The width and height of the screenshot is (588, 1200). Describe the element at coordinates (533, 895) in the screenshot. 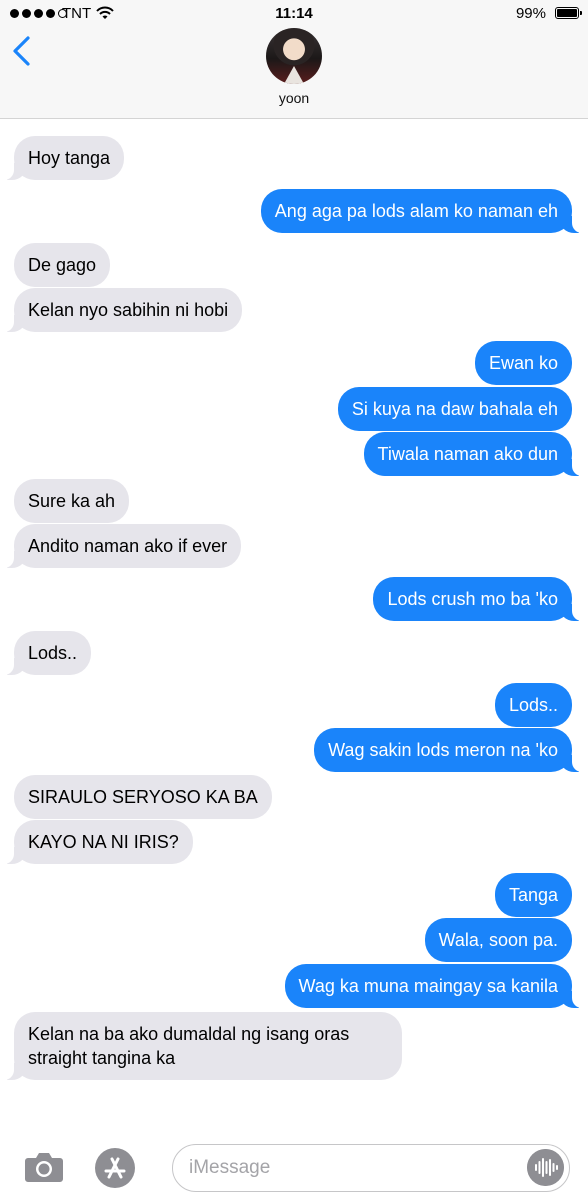

I see `outgoing-message: Tanga` at that location.